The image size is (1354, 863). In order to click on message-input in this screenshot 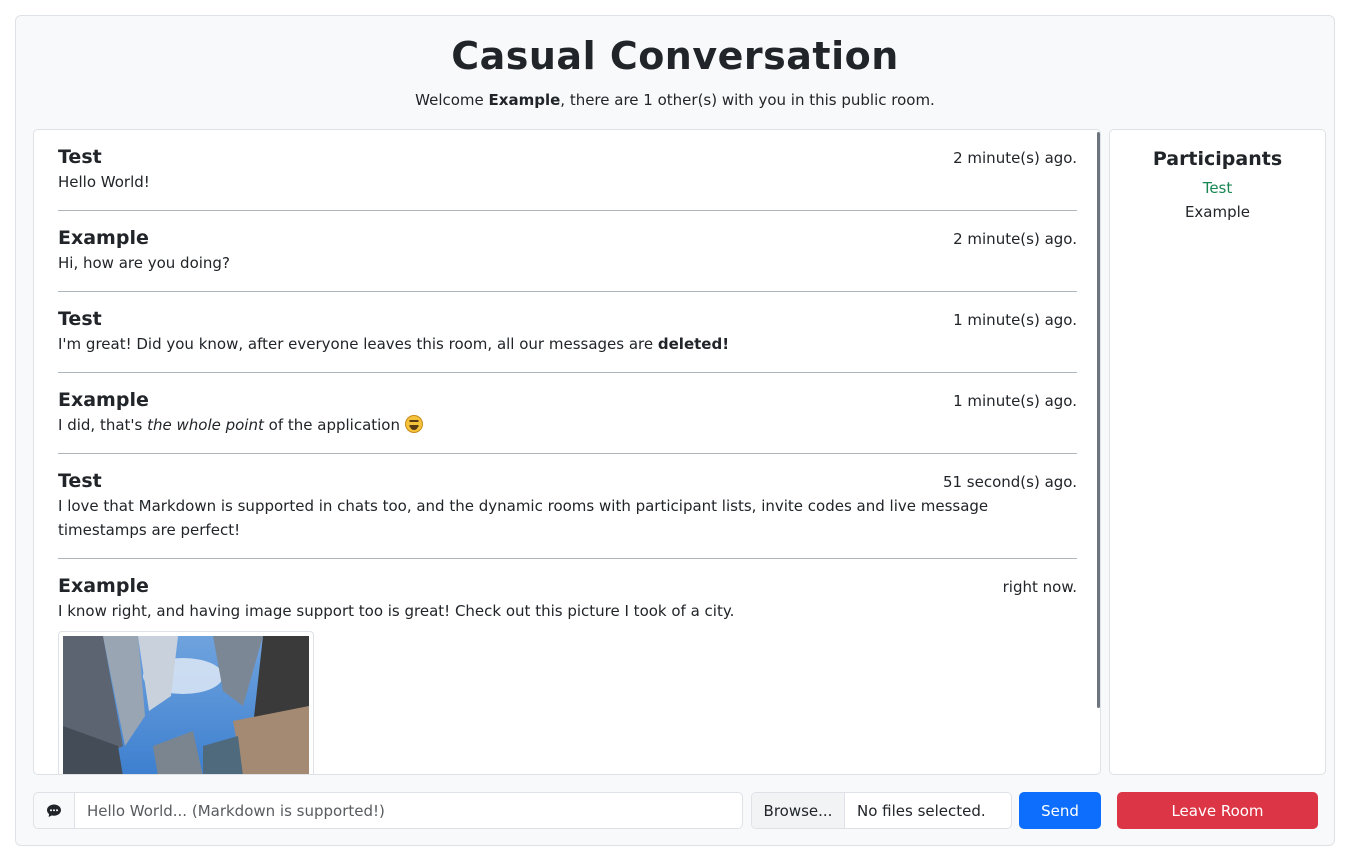, I will do `click(409, 810)`.